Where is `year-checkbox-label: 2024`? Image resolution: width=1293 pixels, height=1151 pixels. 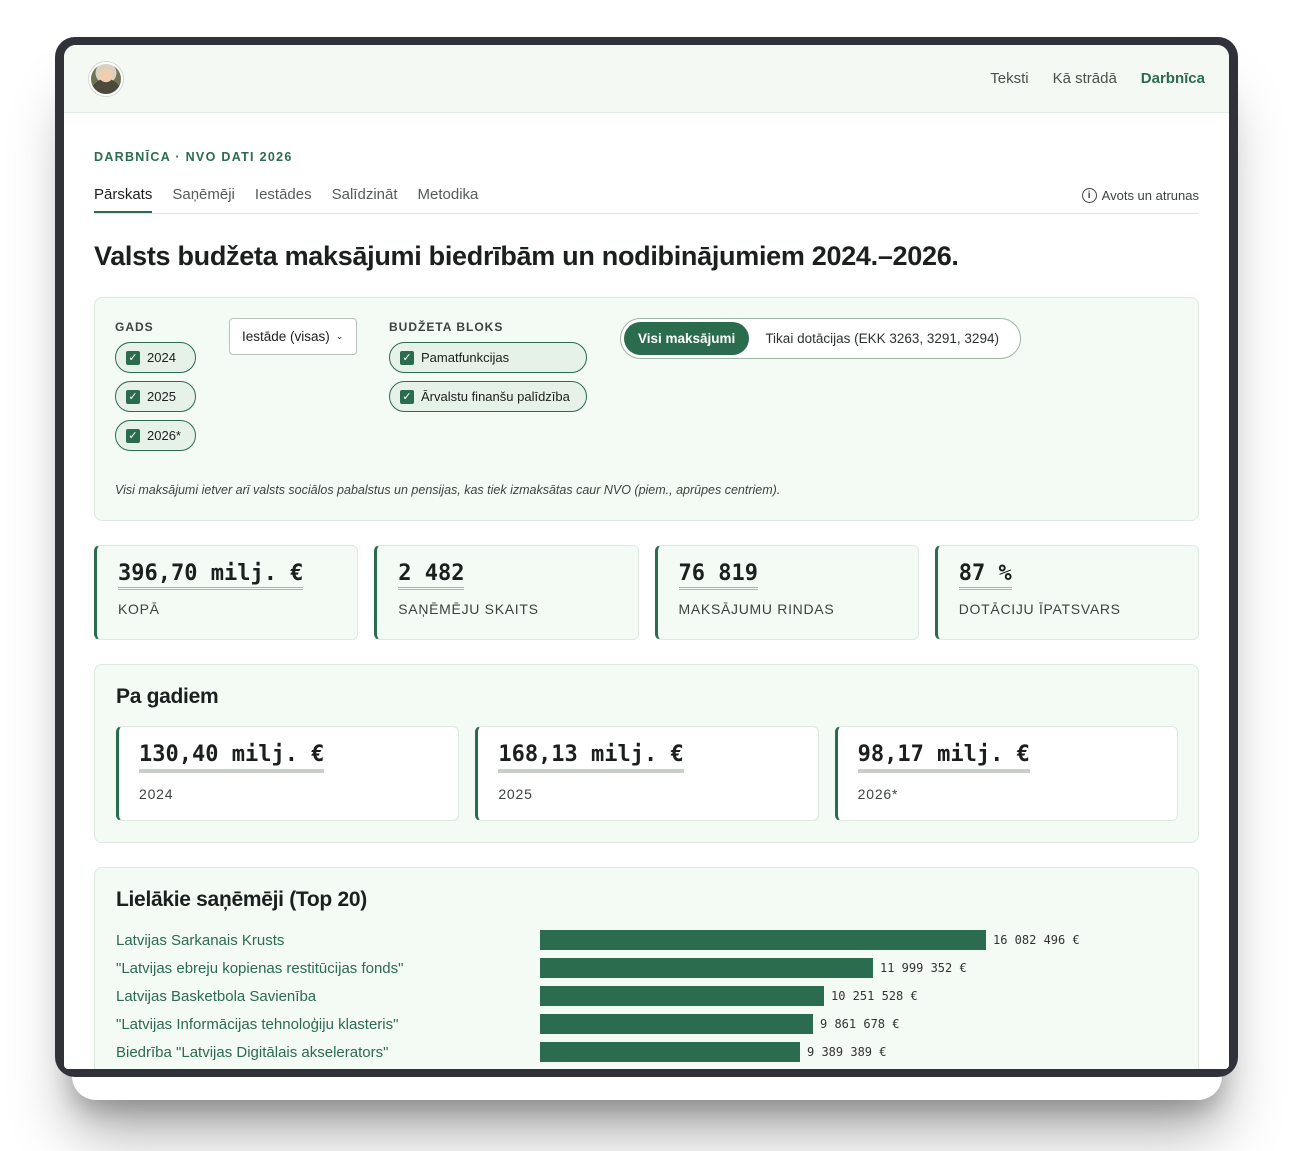 year-checkbox-label: 2024 is located at coordinates (161, 357).